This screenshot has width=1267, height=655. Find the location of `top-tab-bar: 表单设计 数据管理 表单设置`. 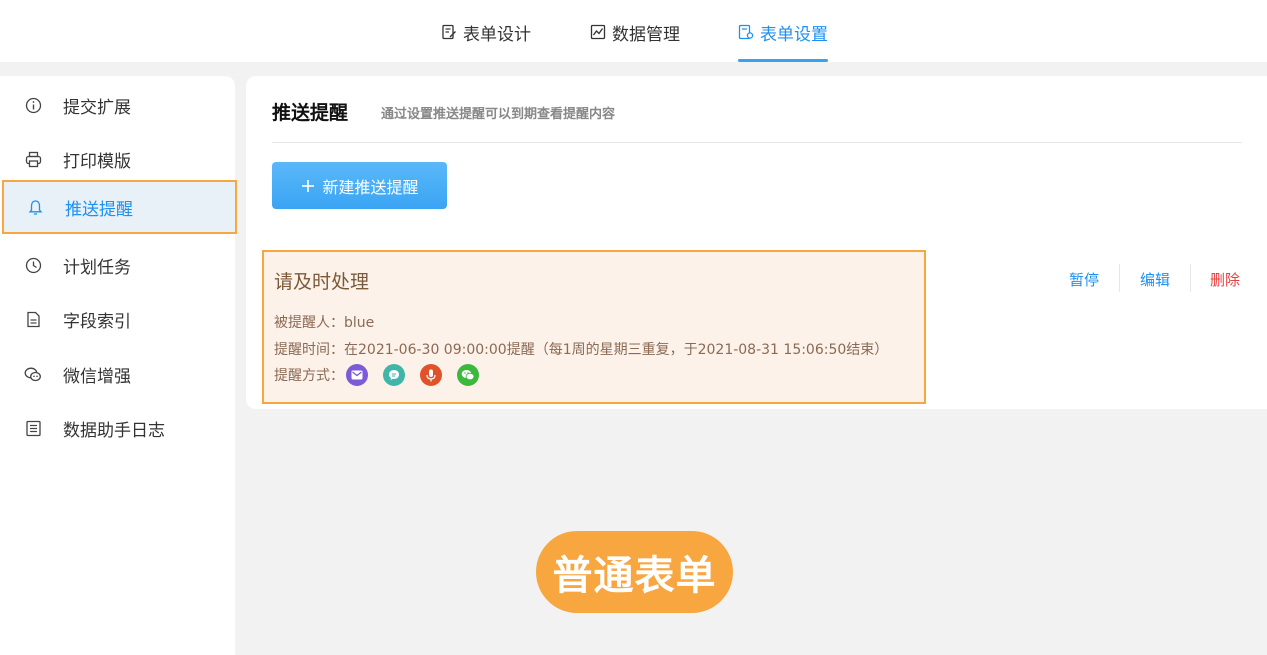

top-tab-bar: 表单设计 数据管理 表单设置 is located at coordinates (633, 31).